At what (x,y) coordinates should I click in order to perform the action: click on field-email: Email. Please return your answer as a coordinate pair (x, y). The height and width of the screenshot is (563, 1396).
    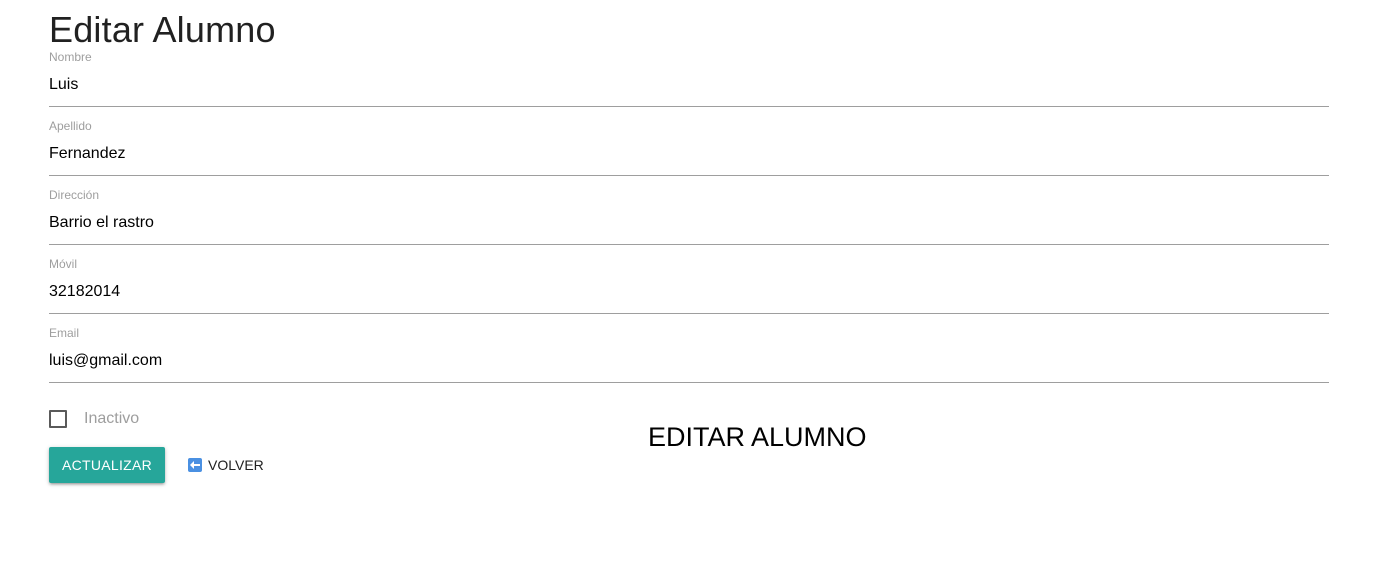
    Looking at the image, I should click on (689, 360).